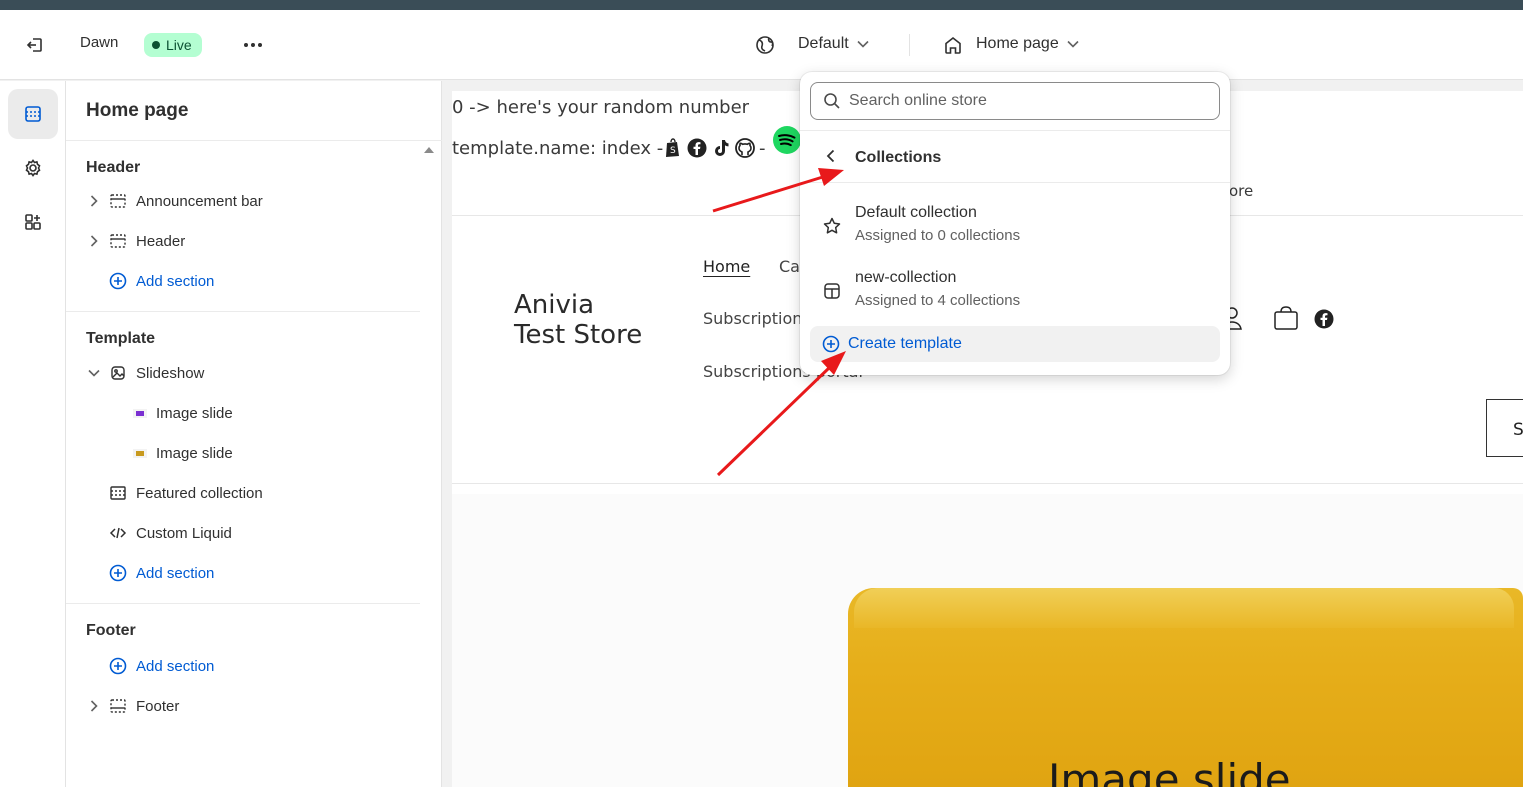 The image size is (1523, 787). Describe the element at coordinates (99, 42) in the screenshot. I see `theme-name: Dawn` at that location.